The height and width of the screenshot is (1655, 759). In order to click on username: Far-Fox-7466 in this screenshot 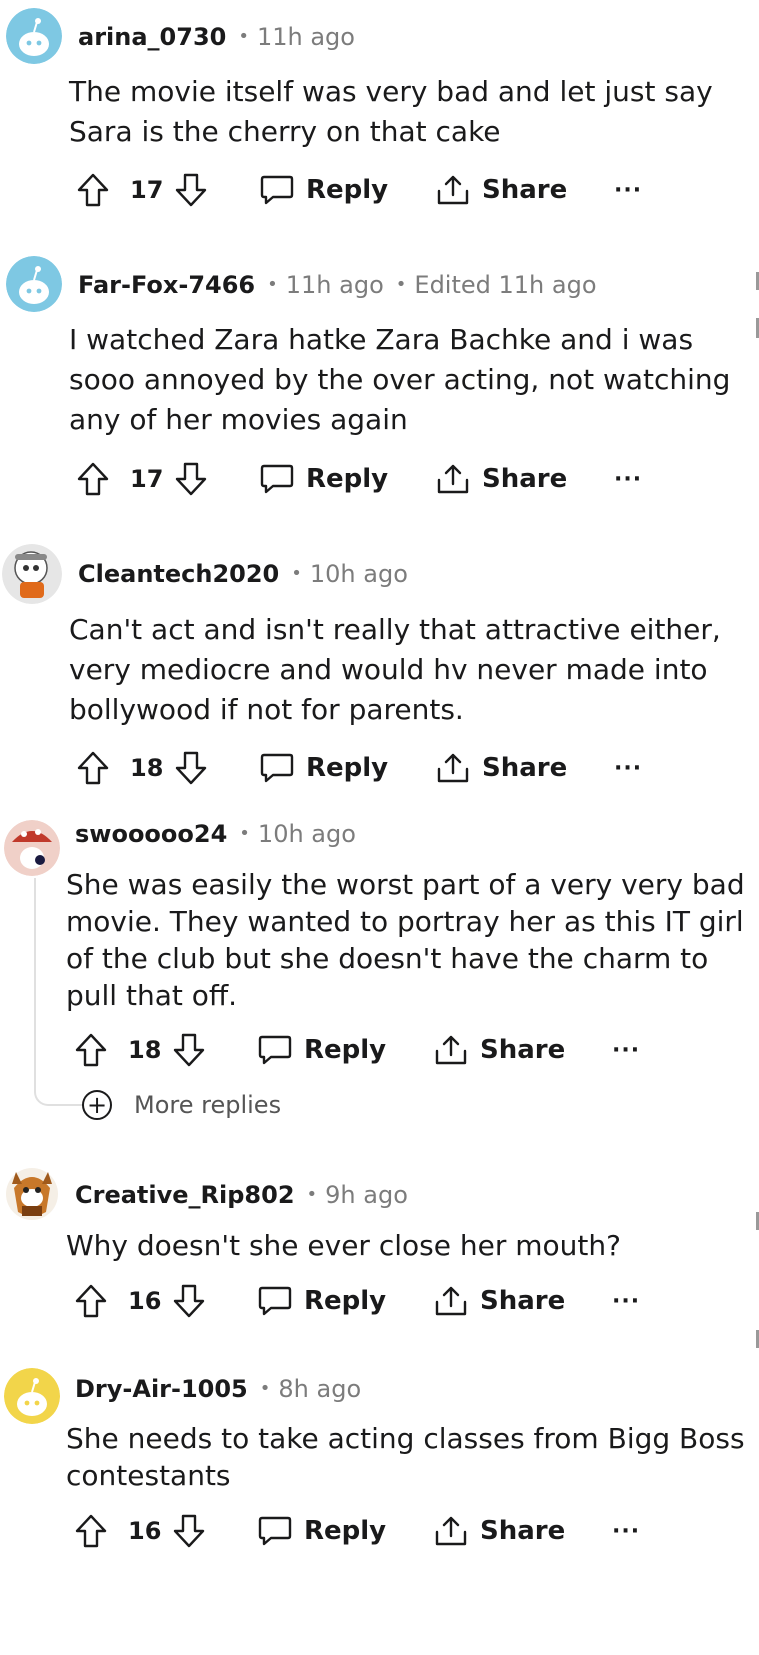, I will do `click(166, 285)`.